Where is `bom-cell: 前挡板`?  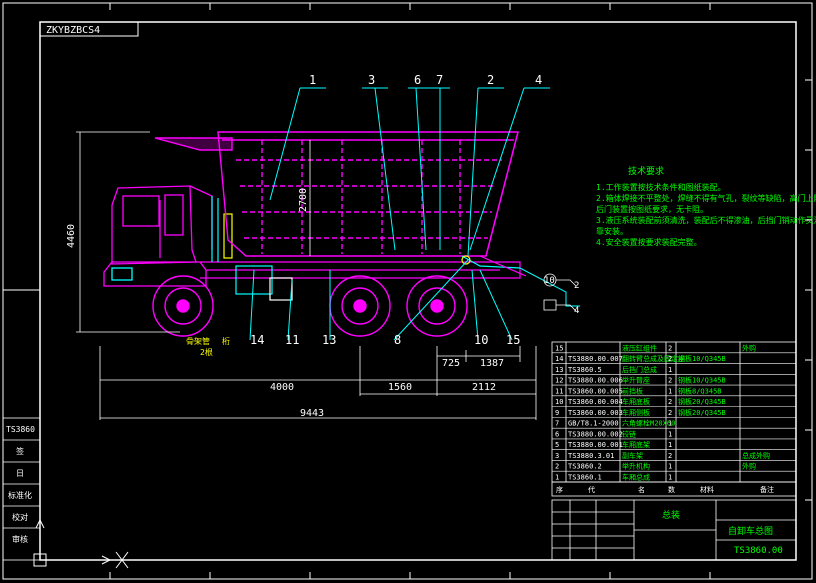 bom-cell: 前挡板 is located at coordinates (632, 390).